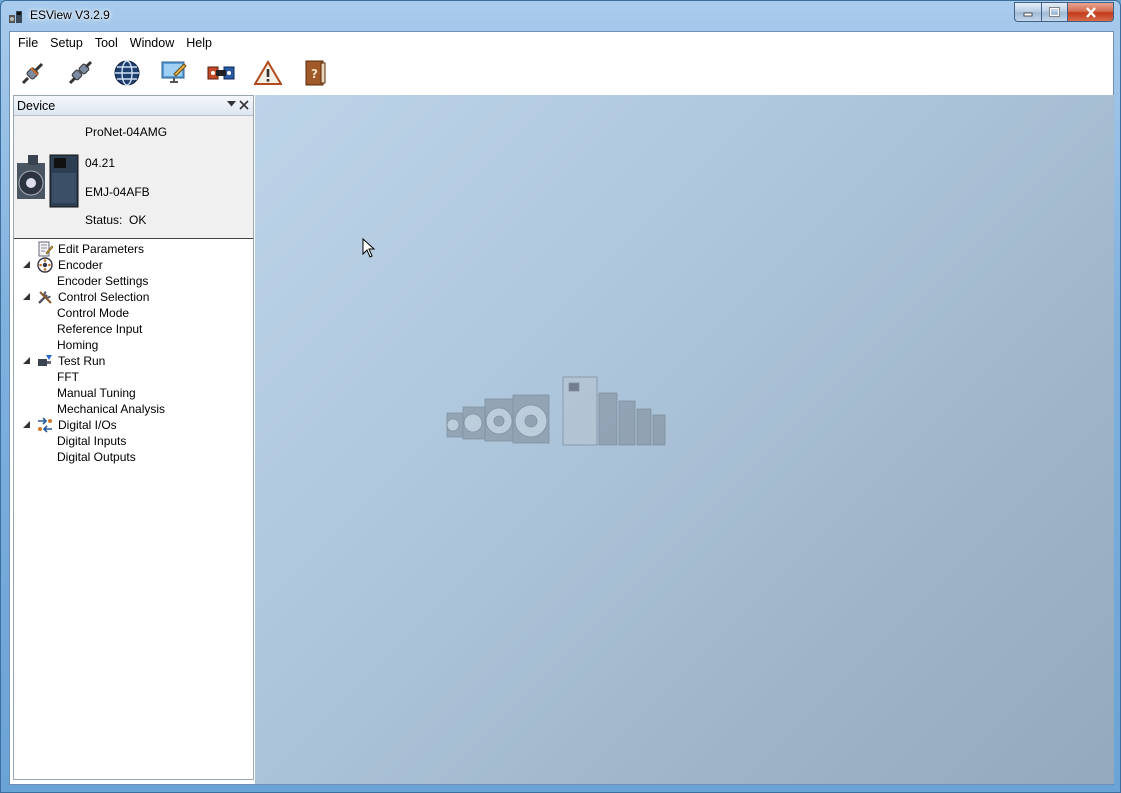 The image size is (1121, 793). I want to click on tree-item-mechanical-analysis: Mechanical Analysis, so click(133, 409).